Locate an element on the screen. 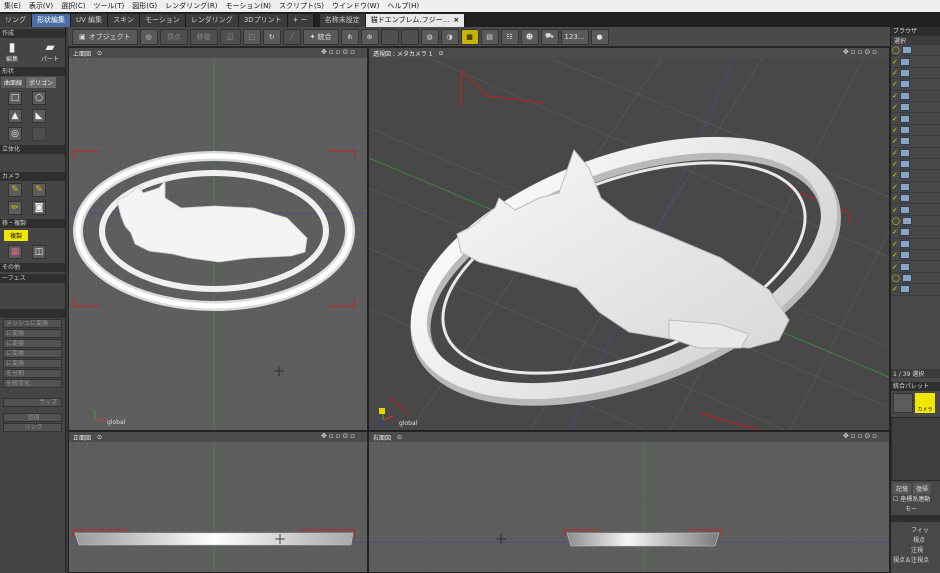 The image size is (940, 573). copy-button: 複製 is located at coordinates (16, 235).